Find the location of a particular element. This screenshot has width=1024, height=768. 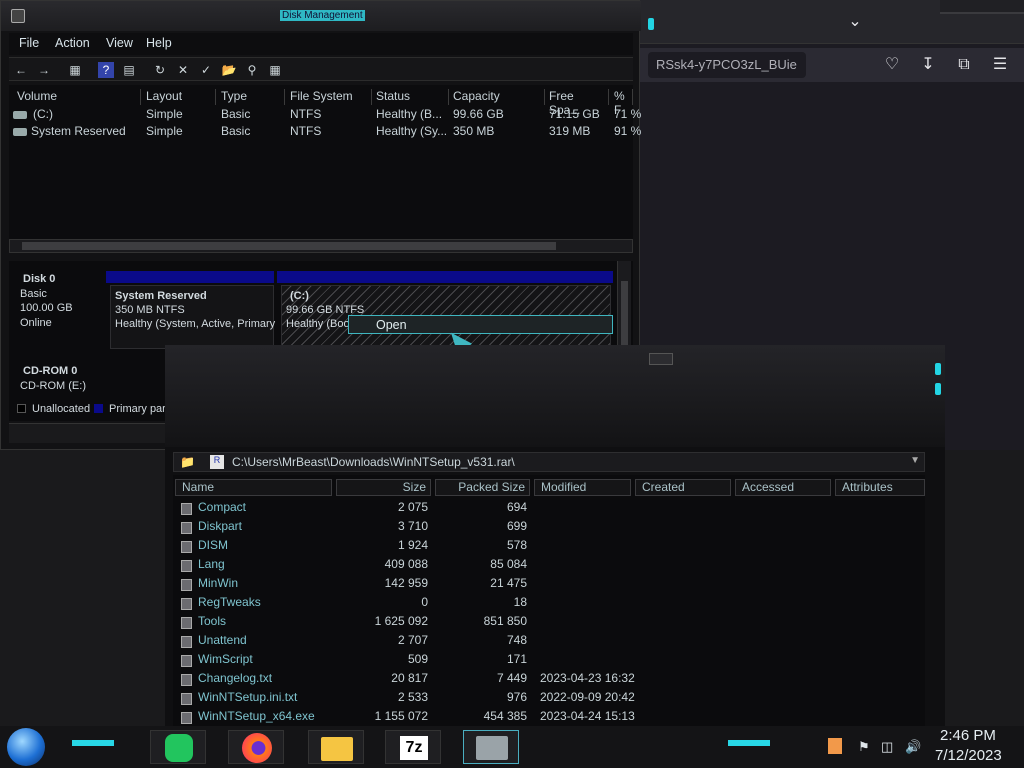

col-percent-free: % F is located at coordinates (621, 103).